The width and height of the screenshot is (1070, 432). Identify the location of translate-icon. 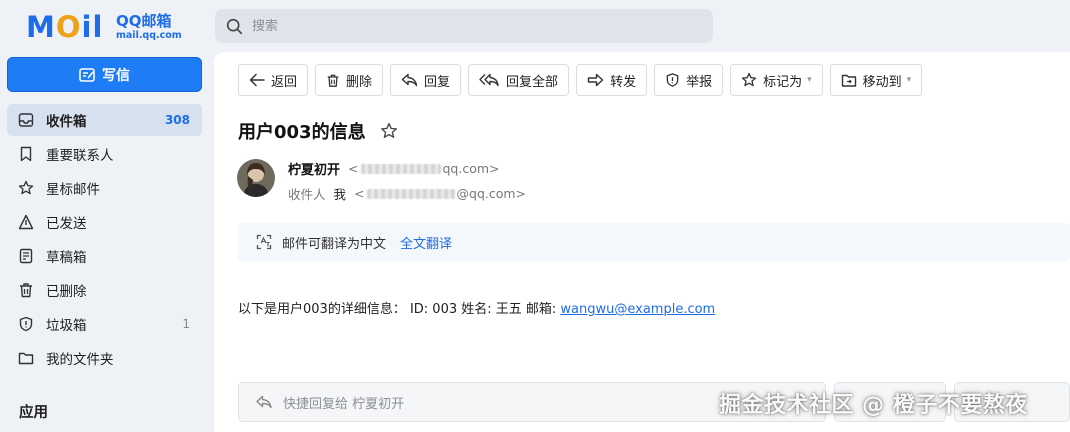
(264, 242).